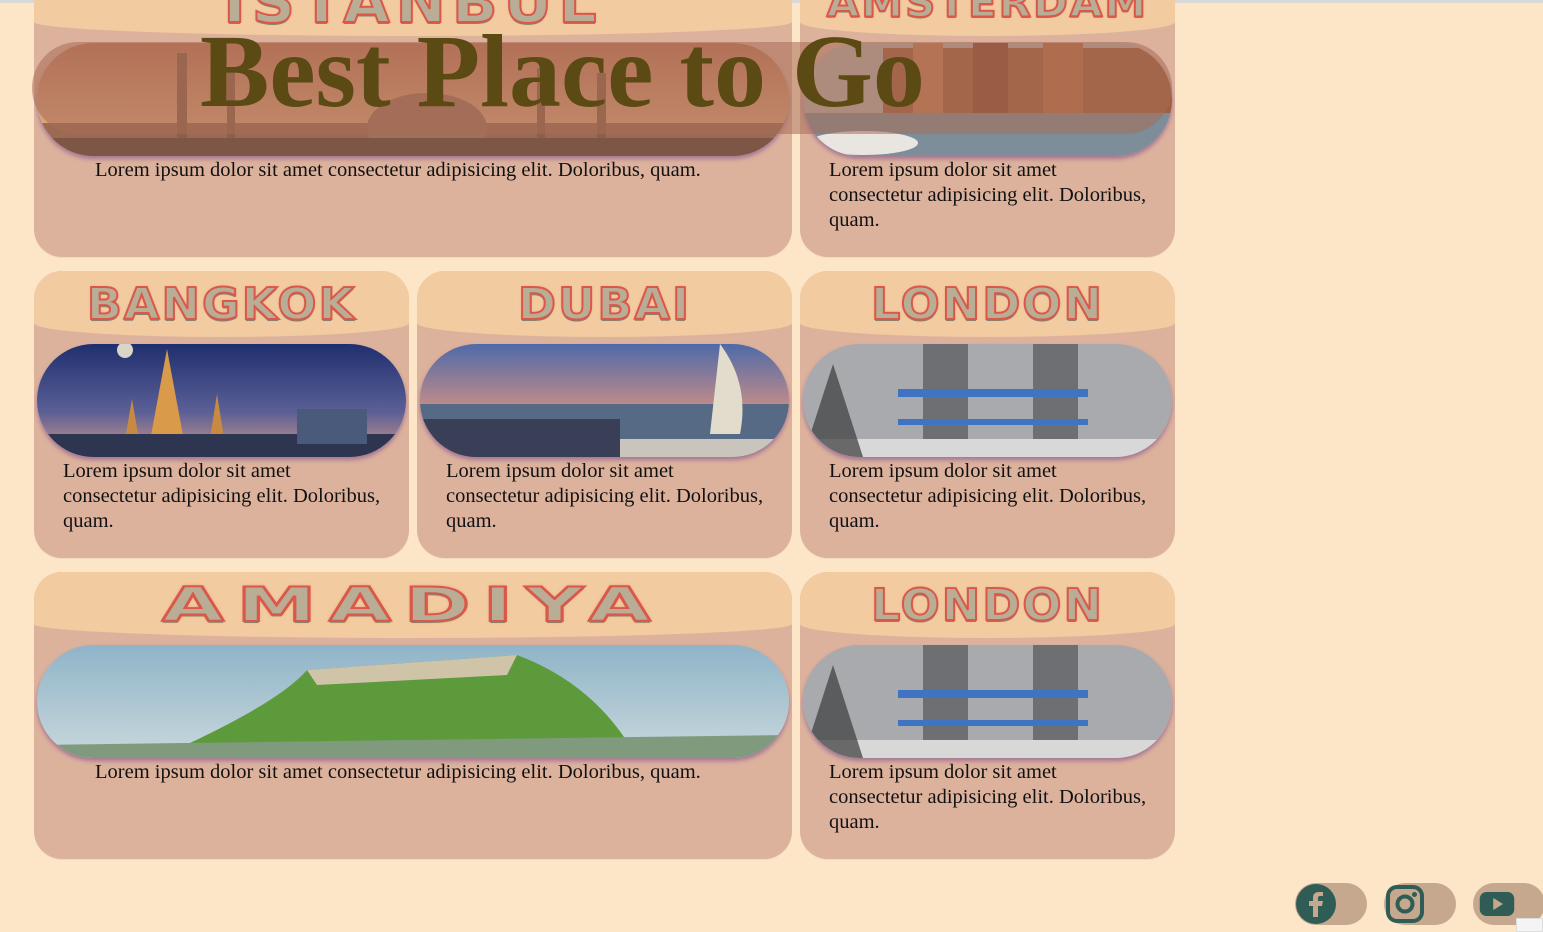  I want to click on card-title: AMADIYA, so click(412, 605).